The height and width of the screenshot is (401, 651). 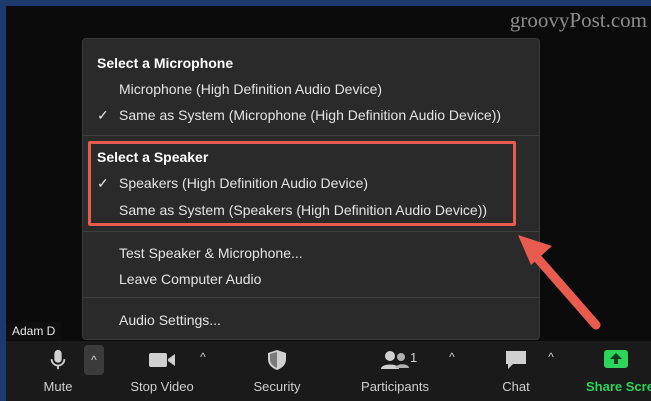 I want to click on chat-bubble-icon, so click(x=516, y=360).